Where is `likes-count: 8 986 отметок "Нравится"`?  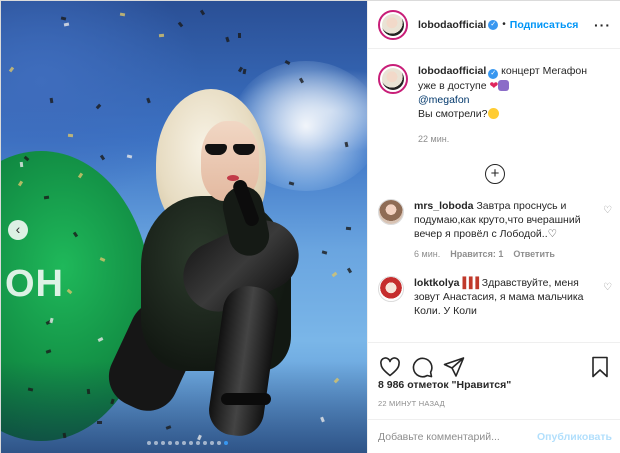 likes-count: 8 986 отметок "Нравится" is located at coordinates (444, 385).